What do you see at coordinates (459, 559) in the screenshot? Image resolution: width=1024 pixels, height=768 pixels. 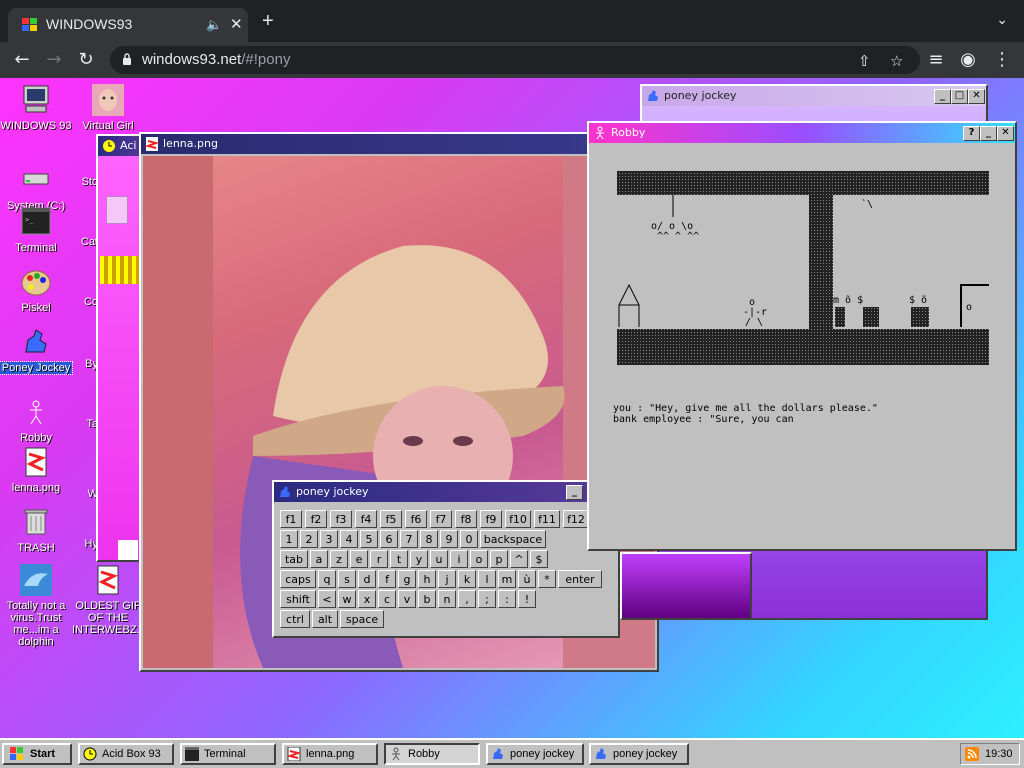 I see `key: i` at bounding box center [459, 559].